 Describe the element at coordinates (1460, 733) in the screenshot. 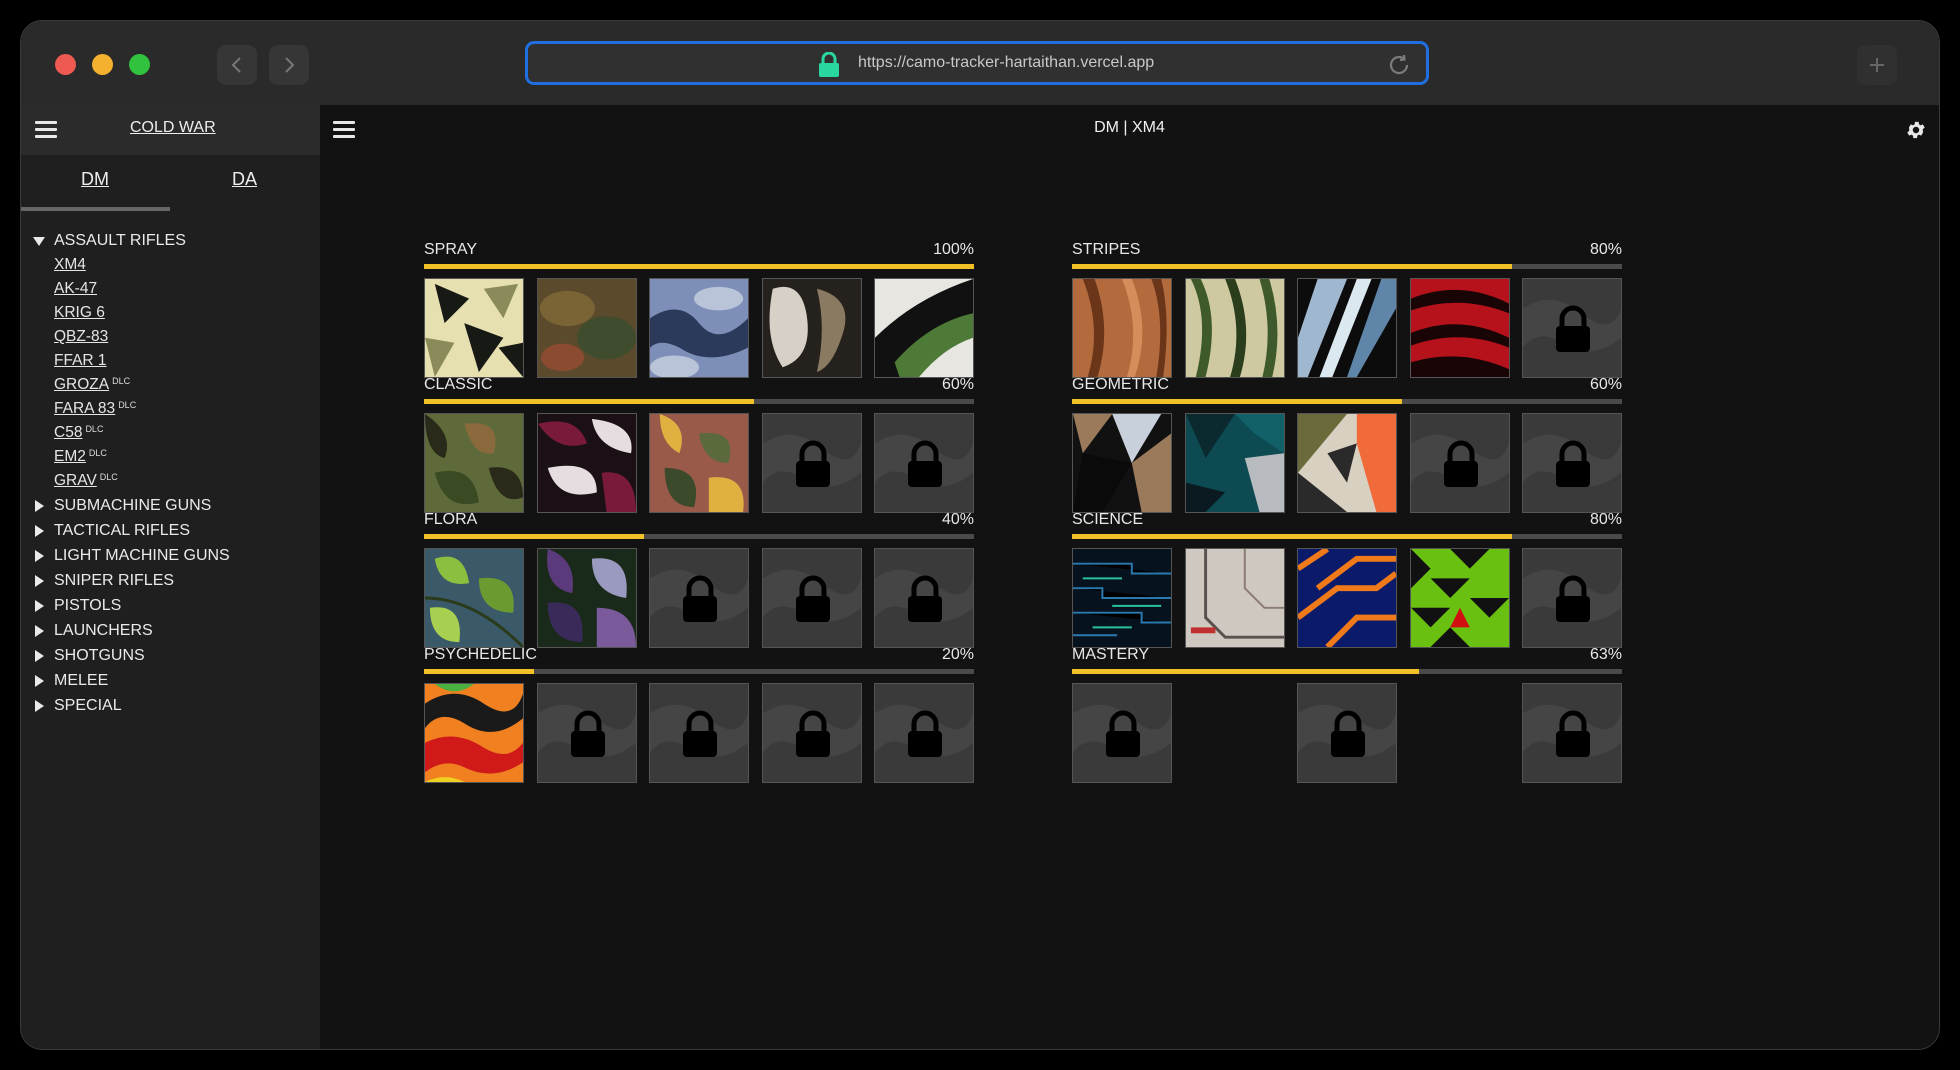

I see `camo-tile-empty` at that location.